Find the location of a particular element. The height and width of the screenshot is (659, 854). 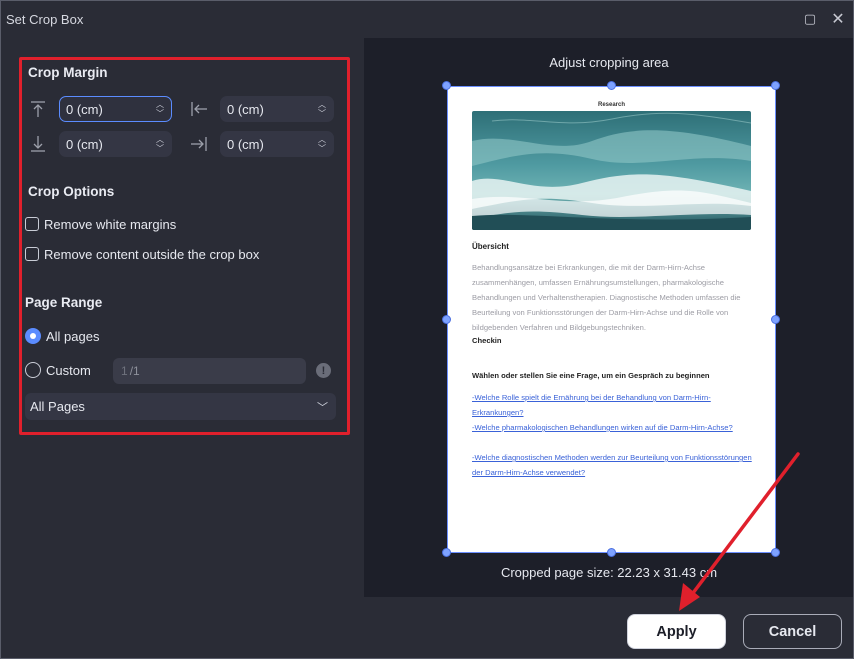

crop-handle-top-right is located at coordinates (775, 85).